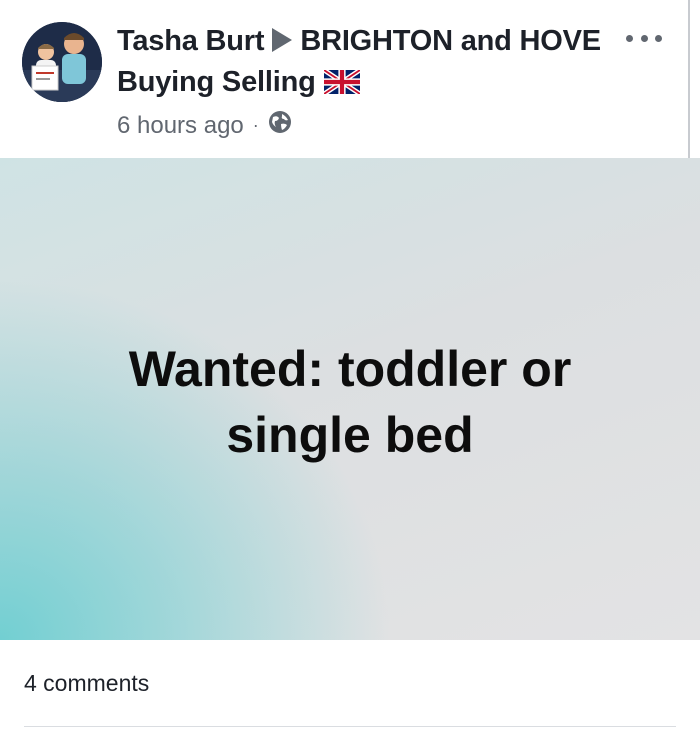 This screenshot has height=740, width=700. I want to click on post-timestamp: 6 hours ago, so click(180, 126).